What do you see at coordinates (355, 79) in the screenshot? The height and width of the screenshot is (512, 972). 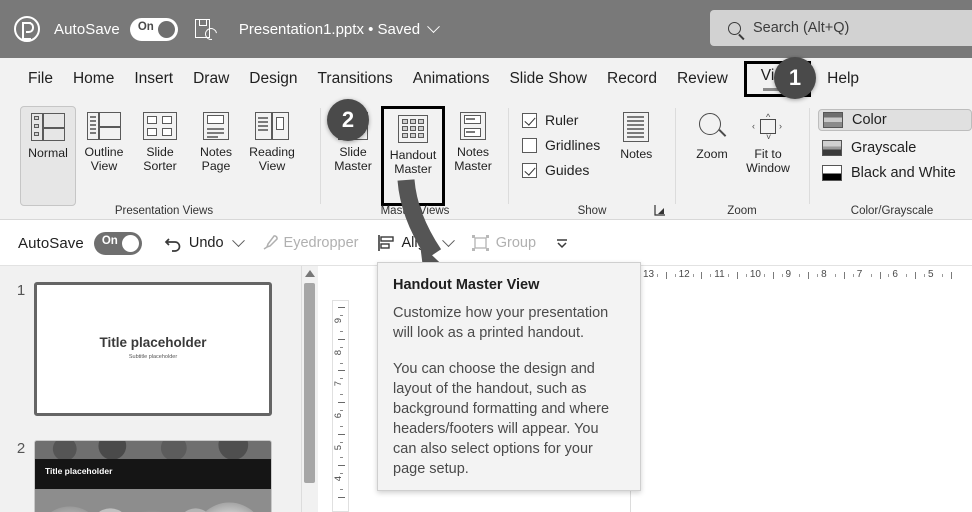 I see `tab-transitions: Transitions` at bounding box center [355, 79].